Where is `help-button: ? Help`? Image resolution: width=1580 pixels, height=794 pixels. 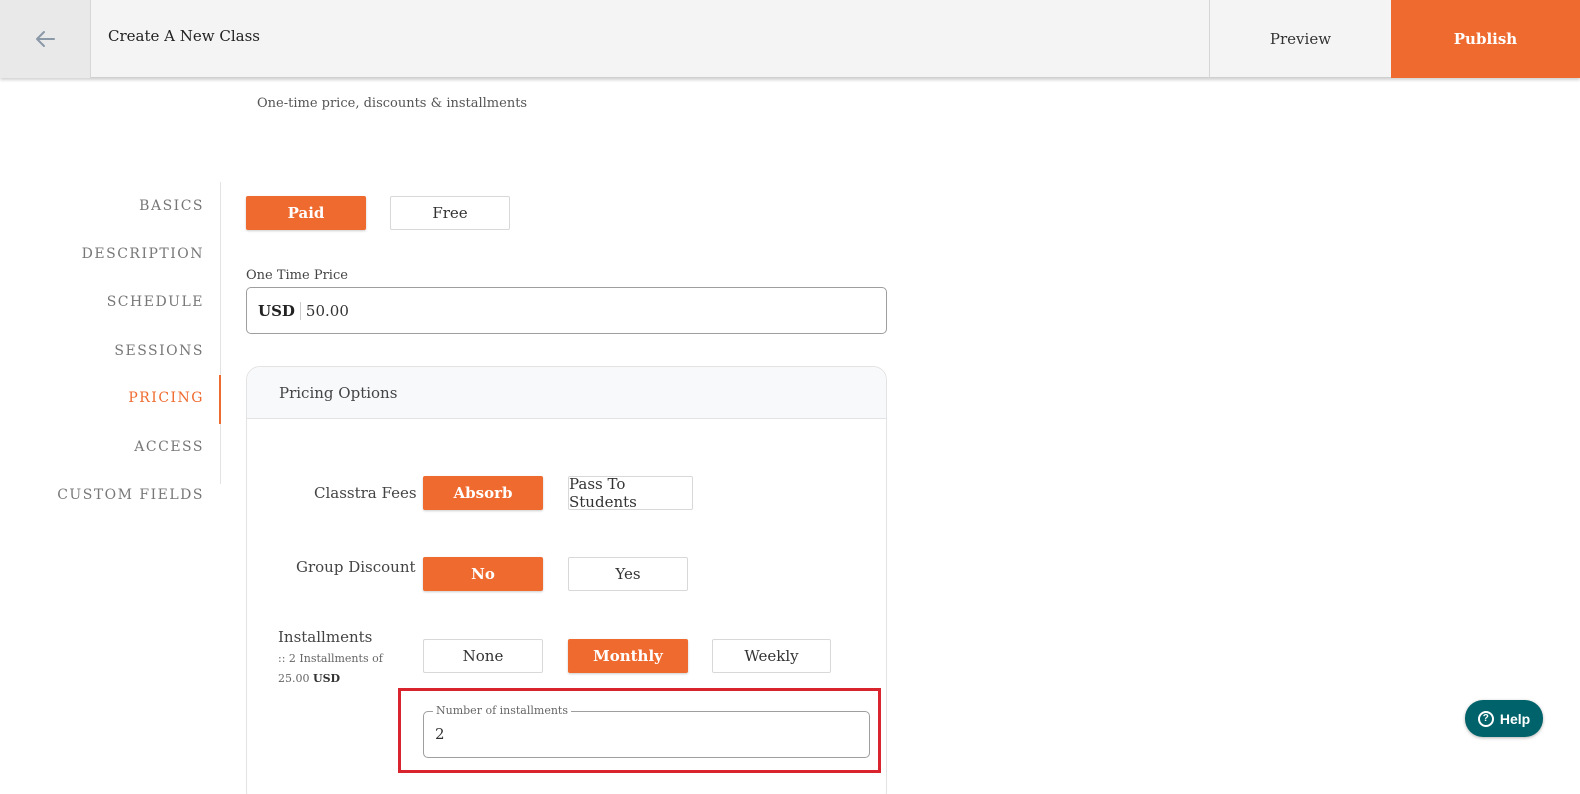 help-button: ? Help is located at coordinates (1504, 718).